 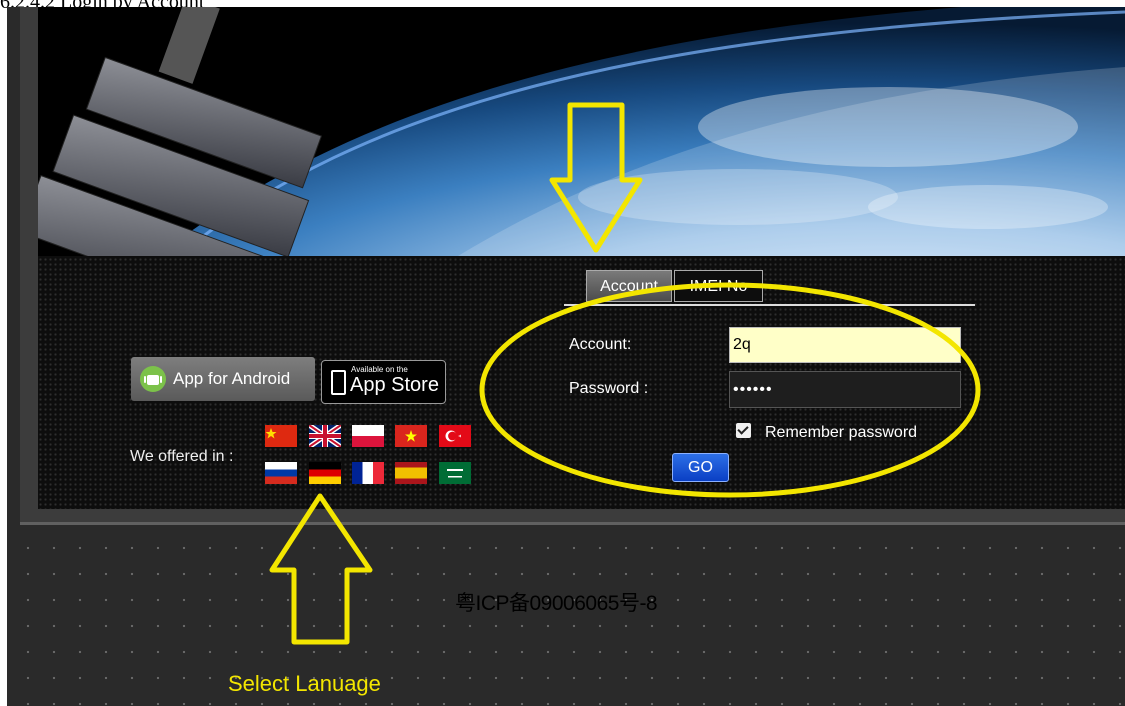 I want to click on down-arrow-annotation, so click(x=596, y=177).